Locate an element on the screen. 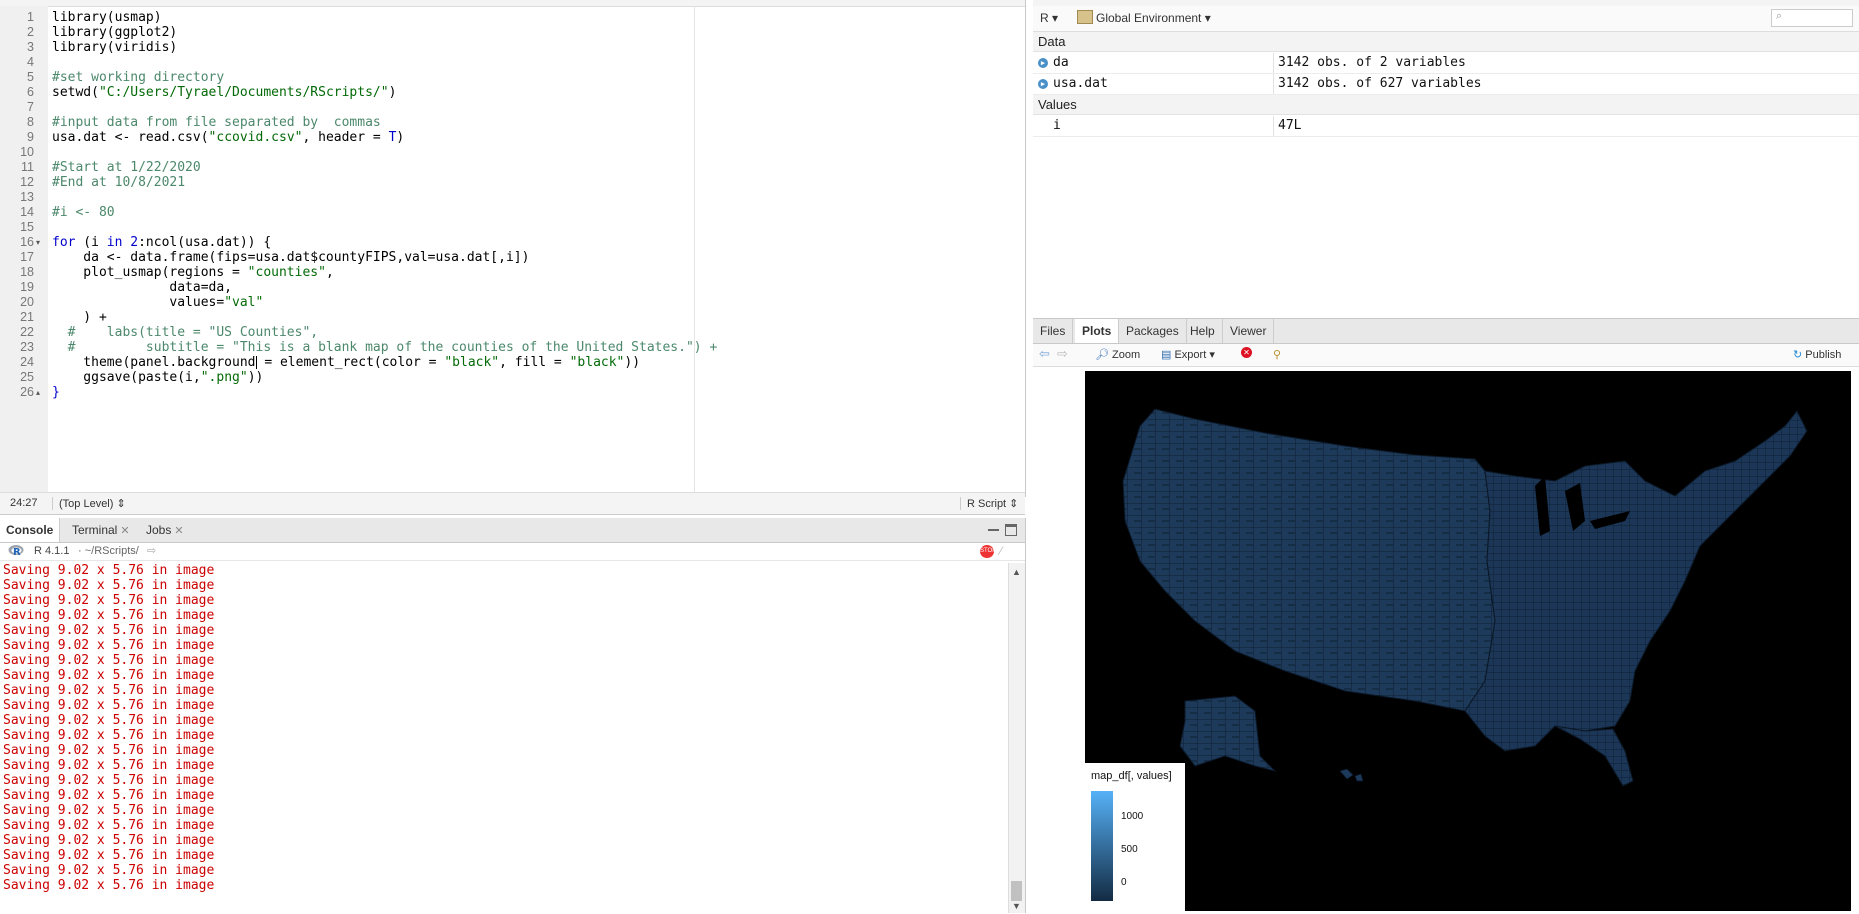 The height and width of the screenshot is (914, 1859). code-line: for (i in 2:ncol(usa.dat)) { is located at coordinates (161, 242).